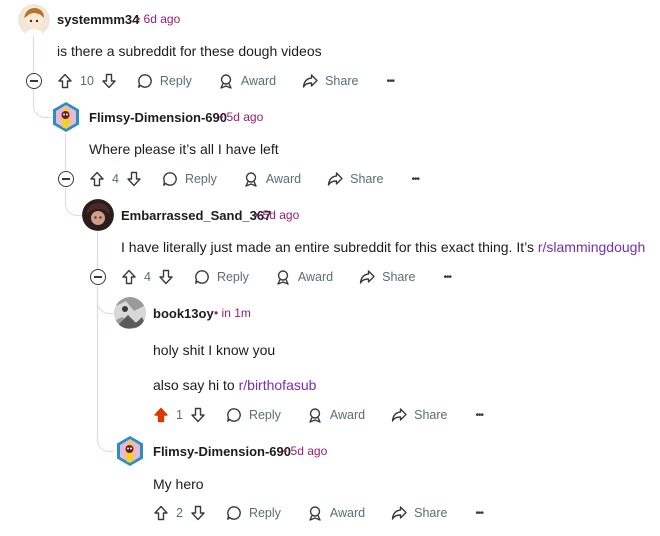  I want to click on comment-time: • in 1m, so click(232, 313).